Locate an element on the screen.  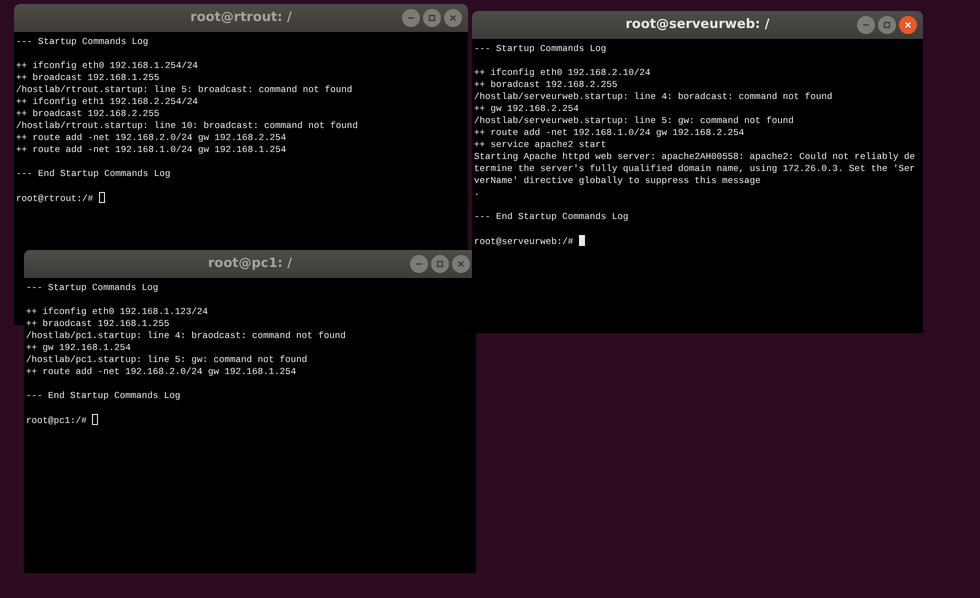
window-title: root@rtrout: / is located at coordinates (241, 18).